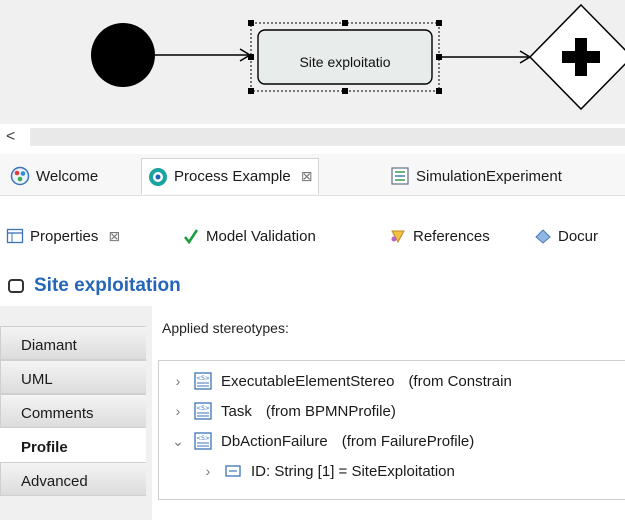 The height and width of the screenshot is (520, 625). Describe the element at coordinates (178, 441) in the screenshot. I see `chevron-down-icon: ⌄` at that location.